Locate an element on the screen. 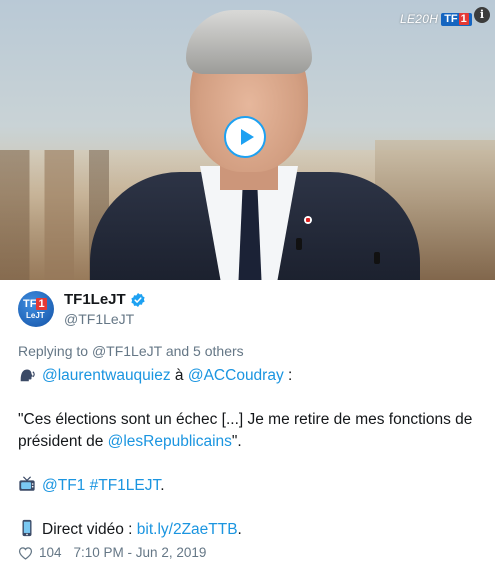 This screenshot has width=495, height=573. like-count: 104 is located at coordinates (50, 552).